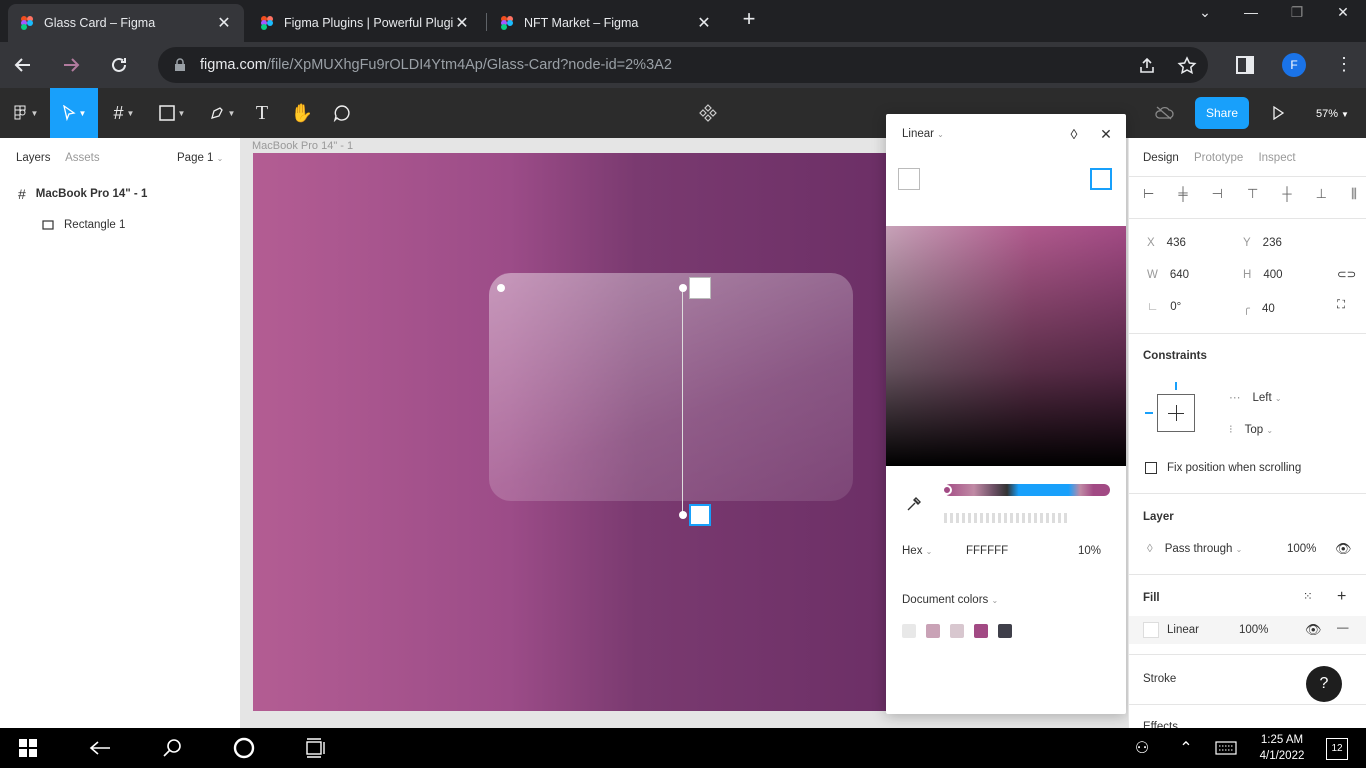 Image resolution: width=1366 pixels, height=768 pixels. What do you see at coordinates (1089, 551) in the screenshot?
I see `opacity-input: 10%` at bounding box center [1089, 551].